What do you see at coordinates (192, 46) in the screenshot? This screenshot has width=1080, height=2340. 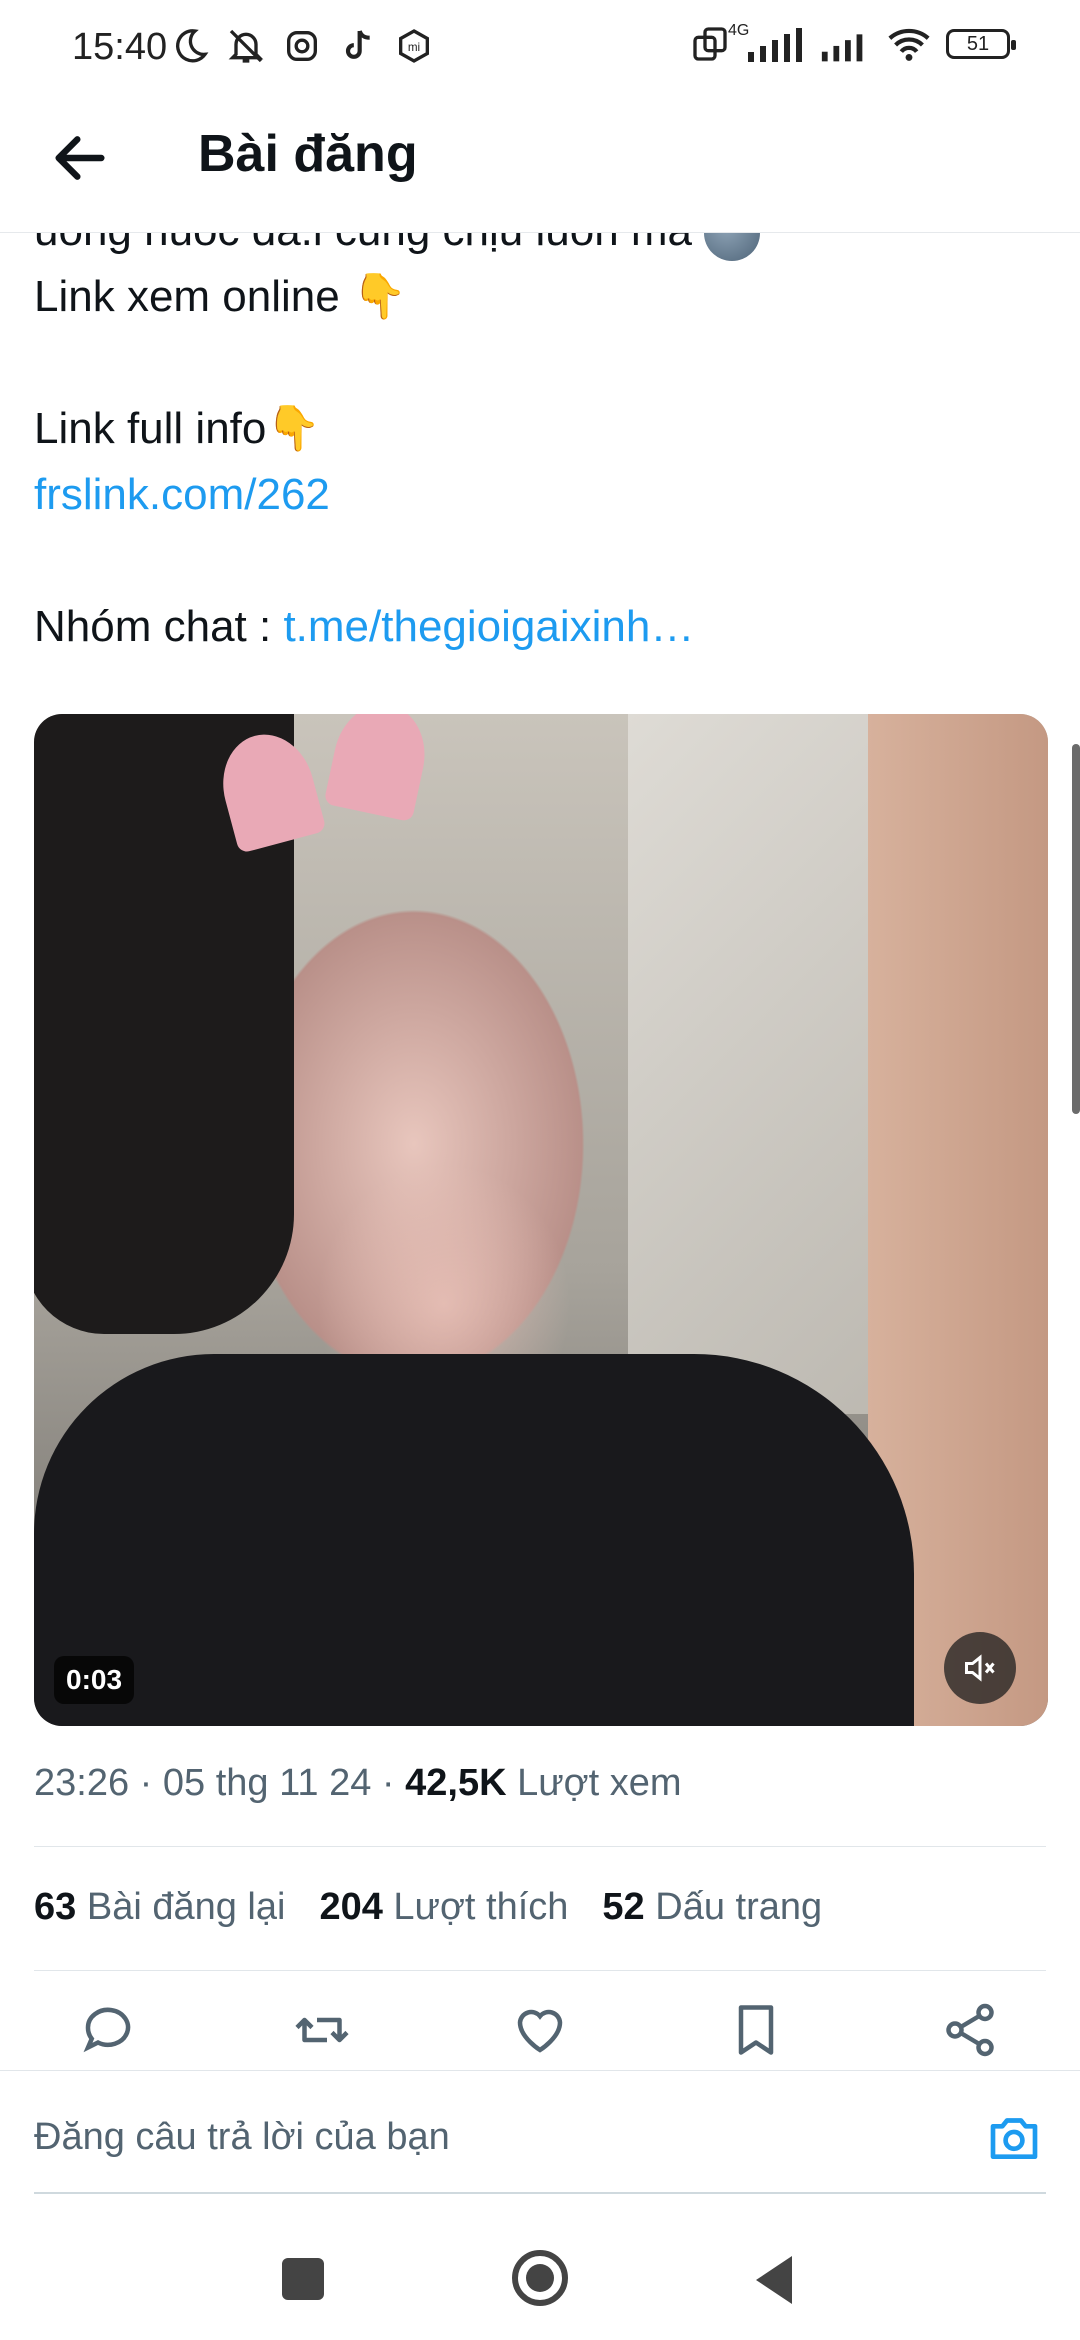 I see `moon-icon` at bounding box center [192, 46].